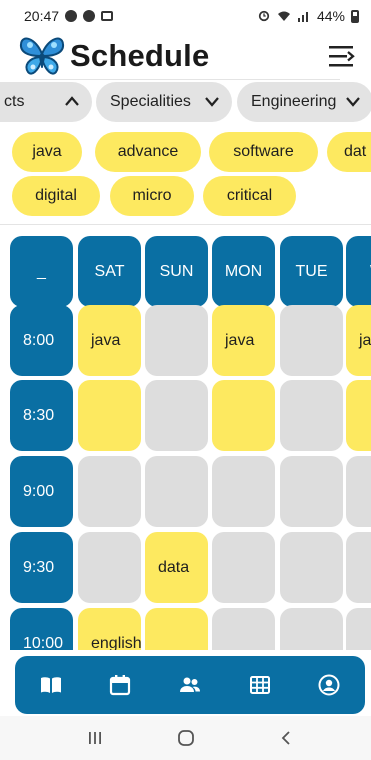 Image resolution: width=371 pixels, height=760 pixels. I want to click on time-slot-label: 10:00, so click(43, 642).